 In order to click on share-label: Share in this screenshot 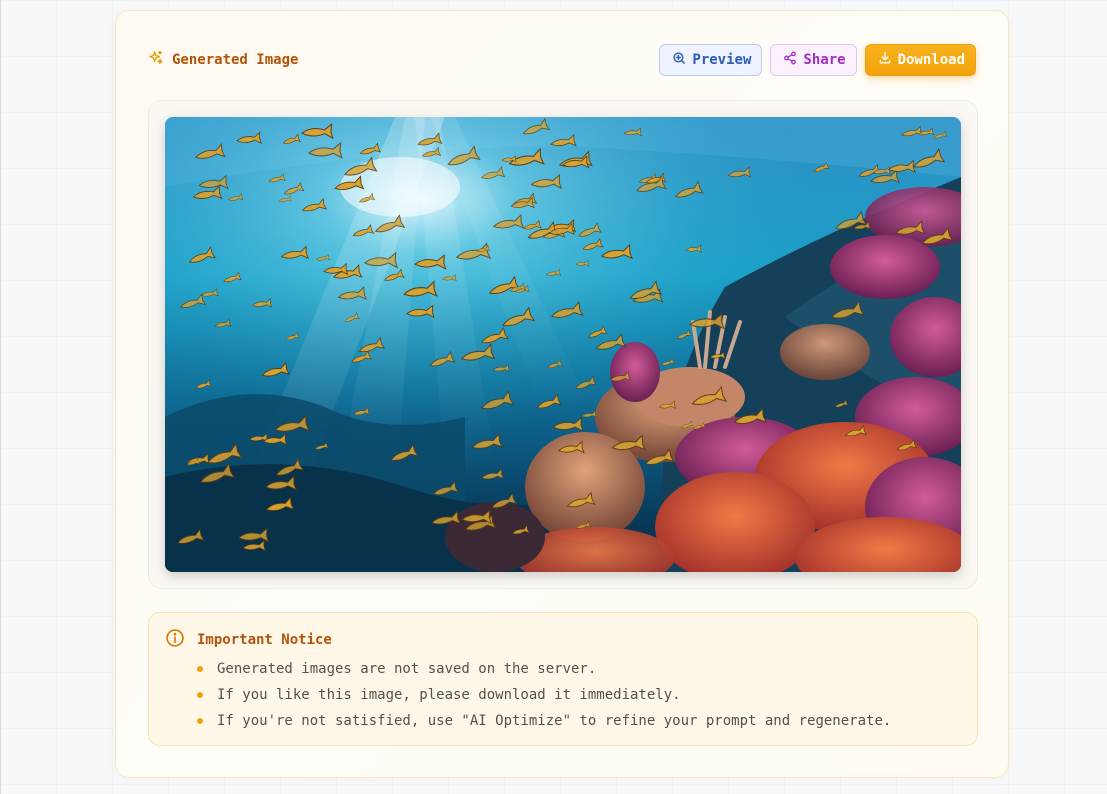, I will do `click(824, 60)`.